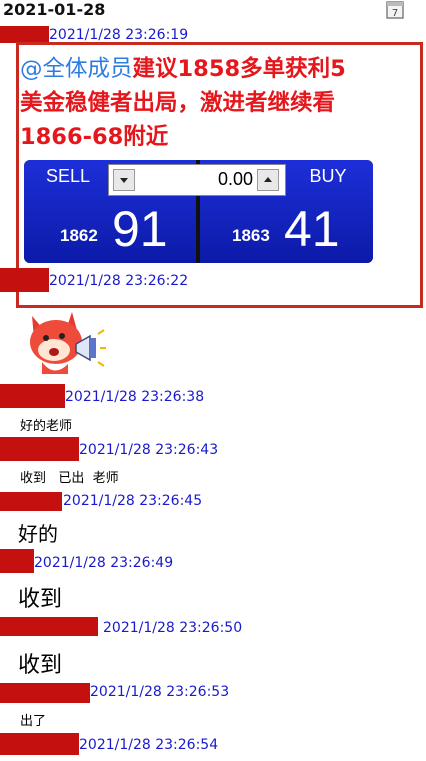 This screenshot has height=761, width=426. I want to click on date-header: 2021-01-28, so click(54, 9).